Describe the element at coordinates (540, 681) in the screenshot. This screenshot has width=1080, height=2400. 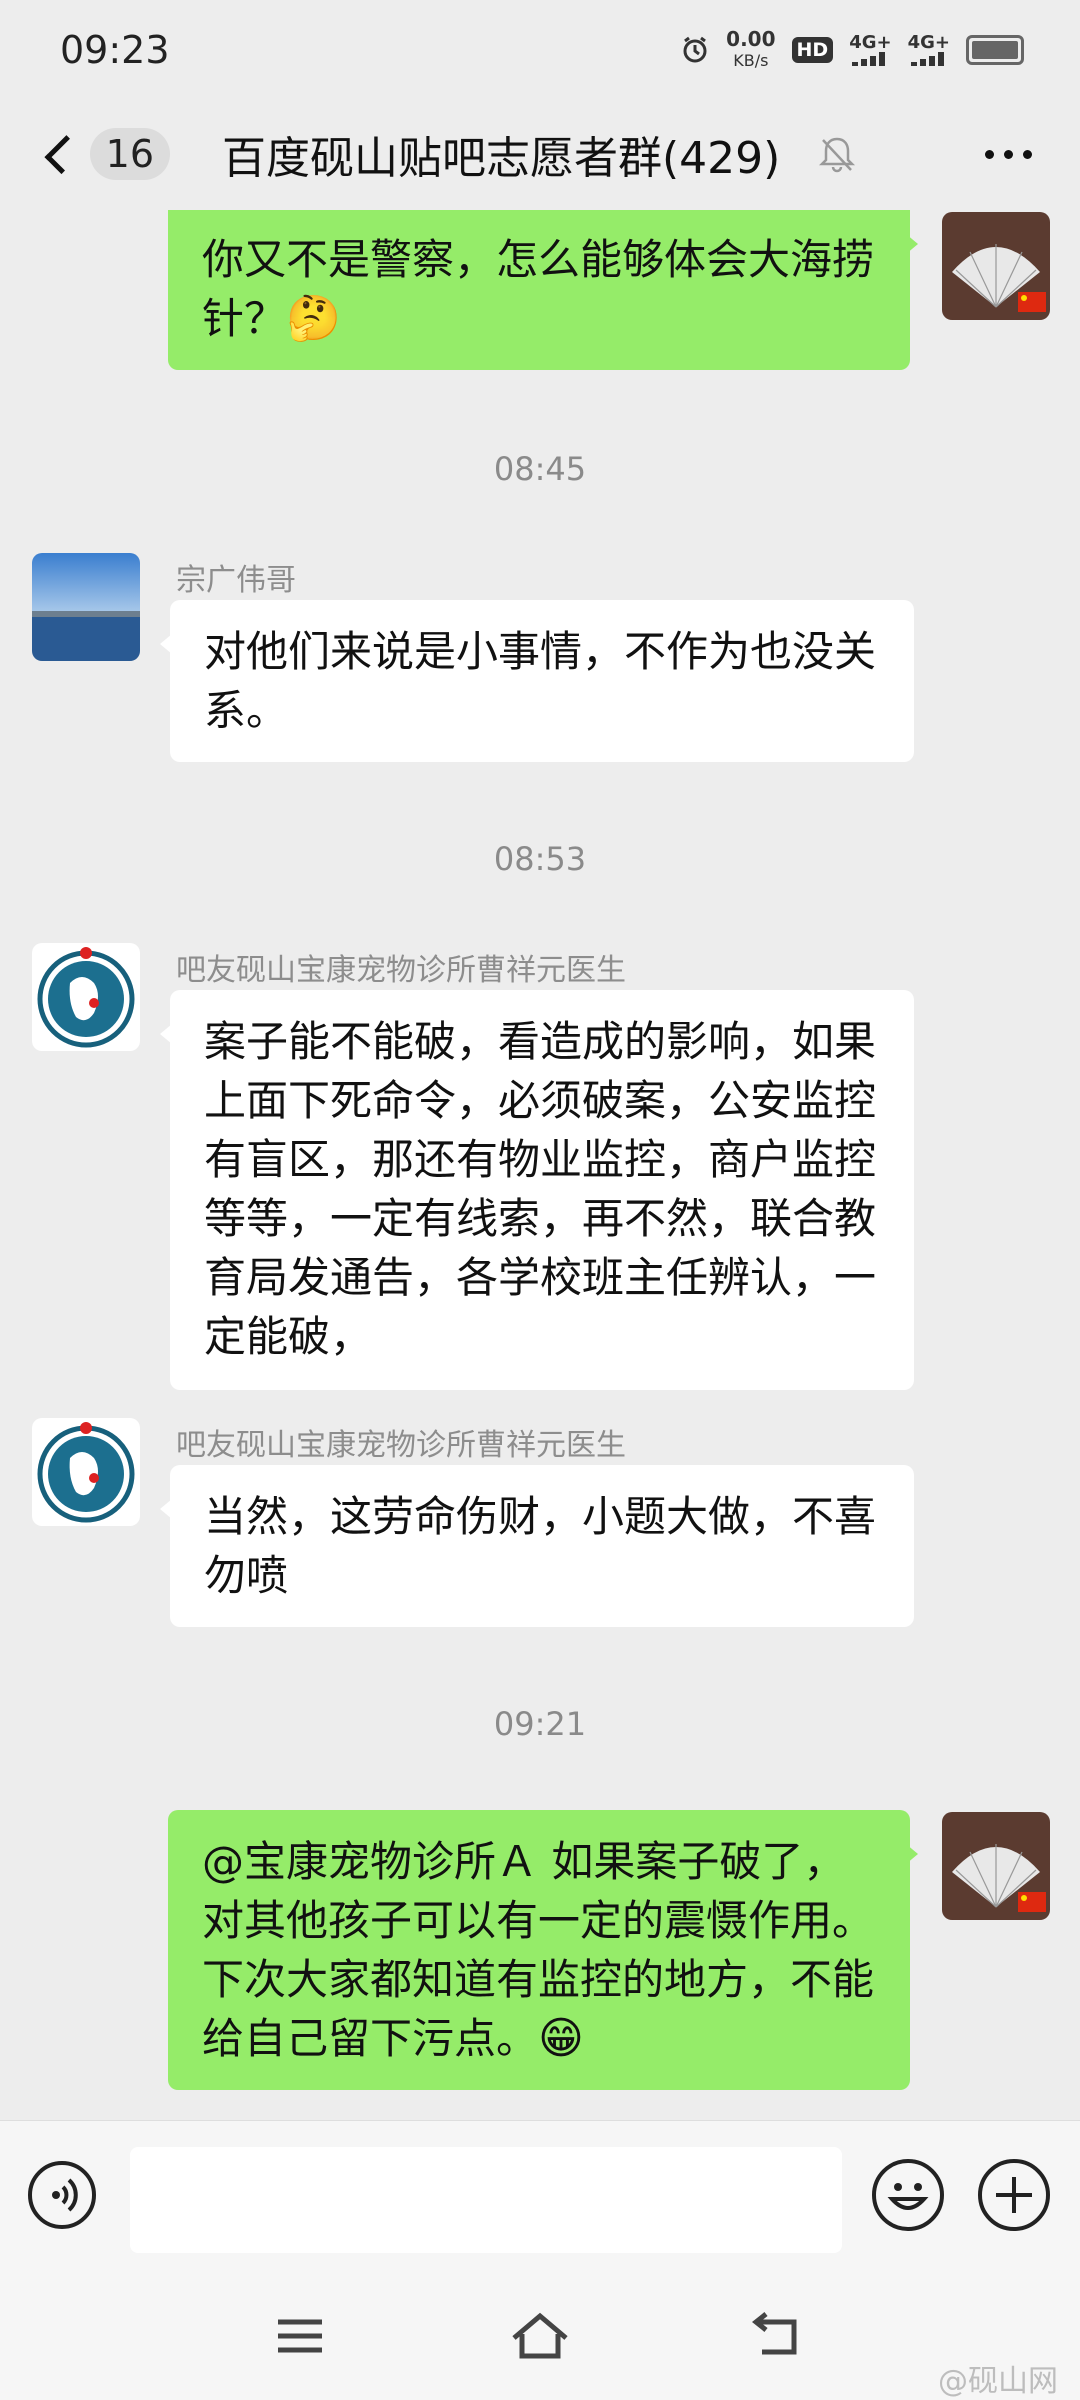
I see `message-text: 对他们来说是小事情，不作为也没关系。` at that location.